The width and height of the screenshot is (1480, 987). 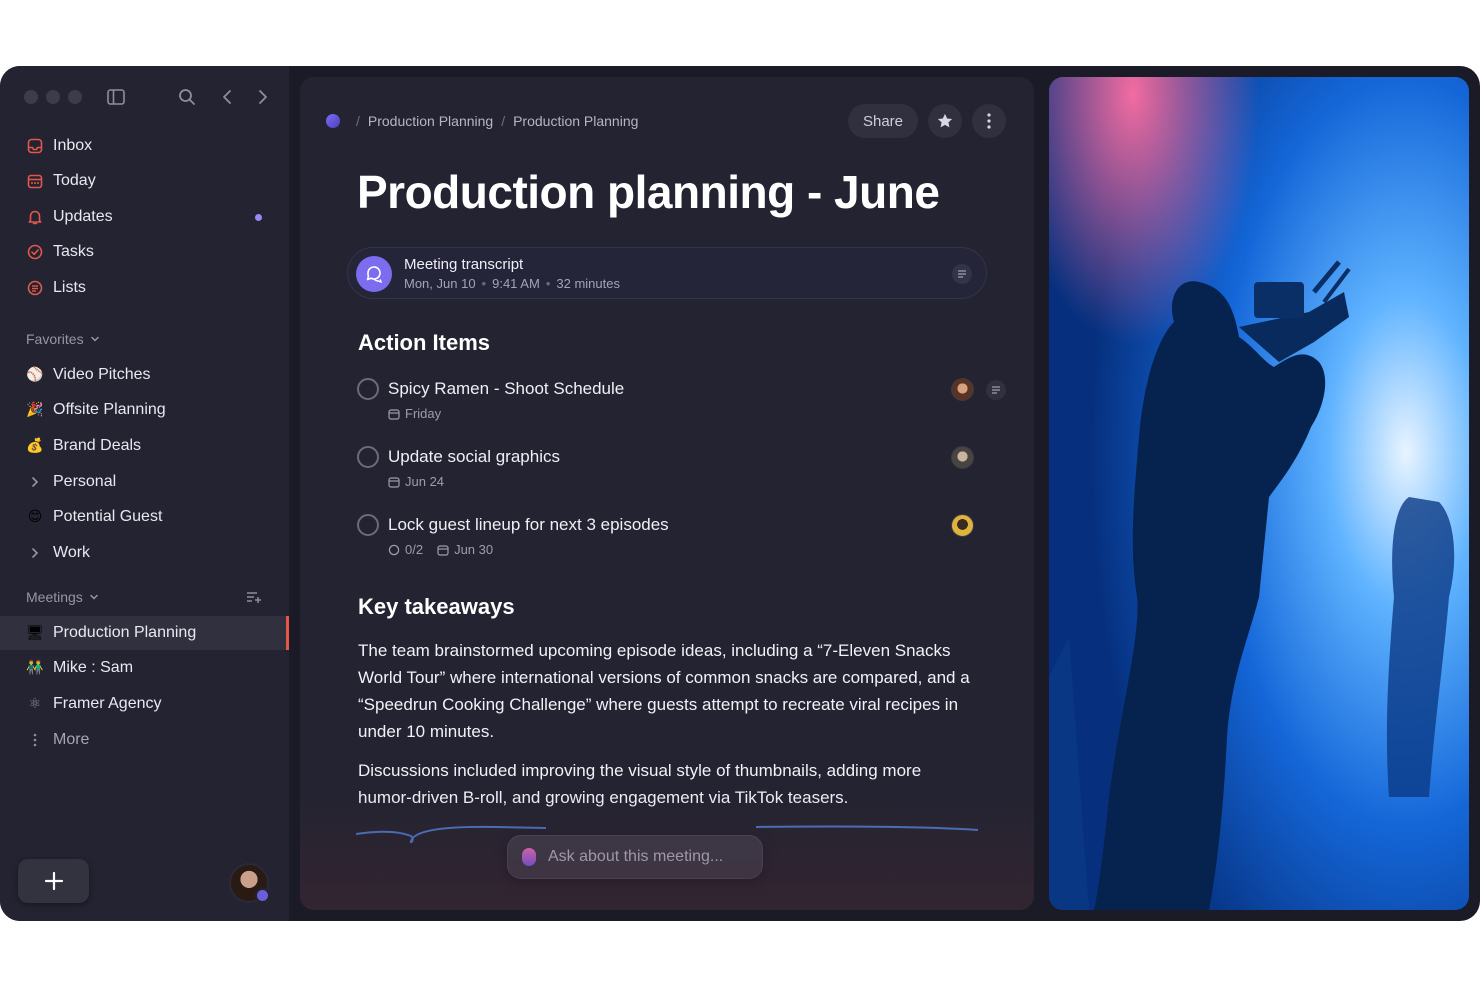 I want to click on task-meta: Friday, so click(x=421, y=413).